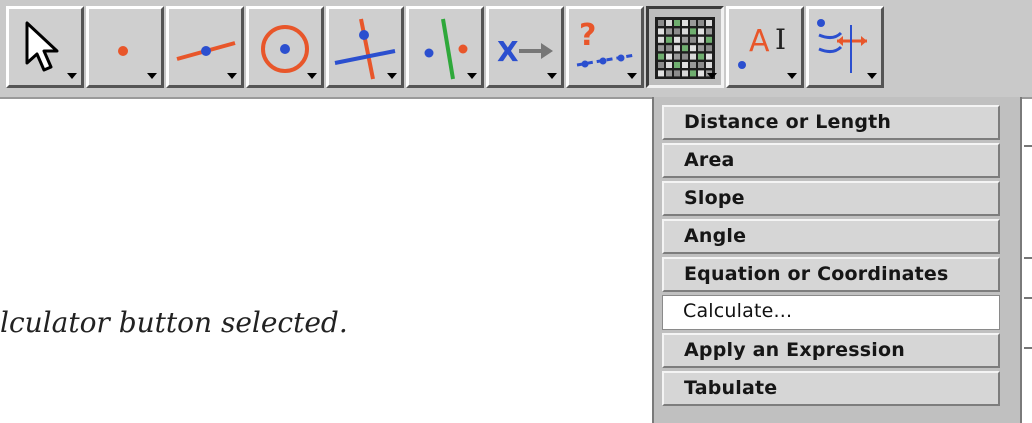  I want to click on menu-item-slope: Slope, so click(831, 198).